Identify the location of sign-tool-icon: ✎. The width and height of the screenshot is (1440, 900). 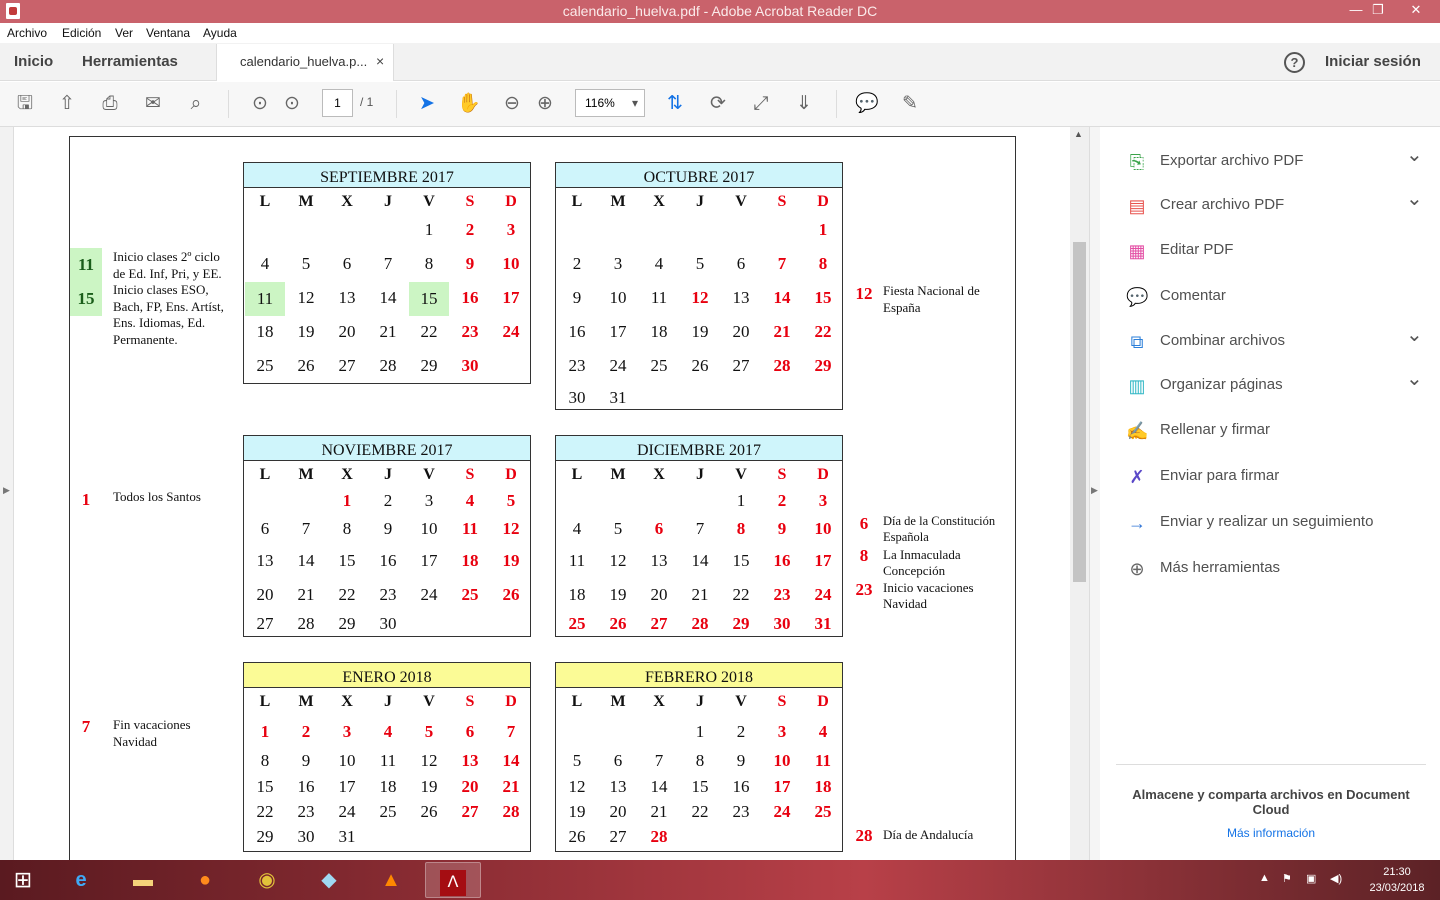
(910, 104).